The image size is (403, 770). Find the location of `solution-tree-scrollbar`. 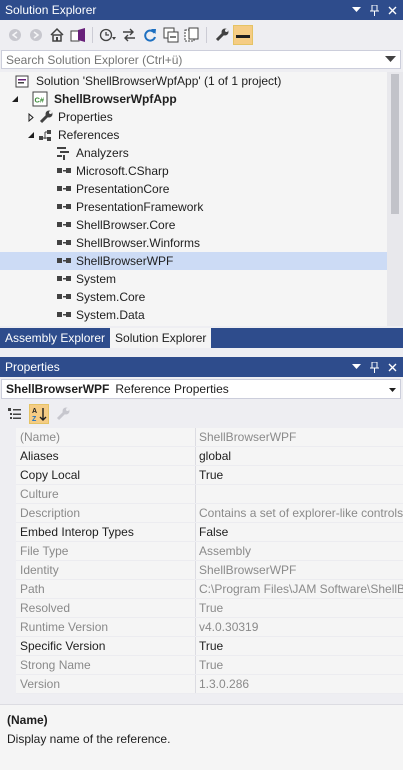

solution-tree-scrollbar is located at coordinates (395, 199).